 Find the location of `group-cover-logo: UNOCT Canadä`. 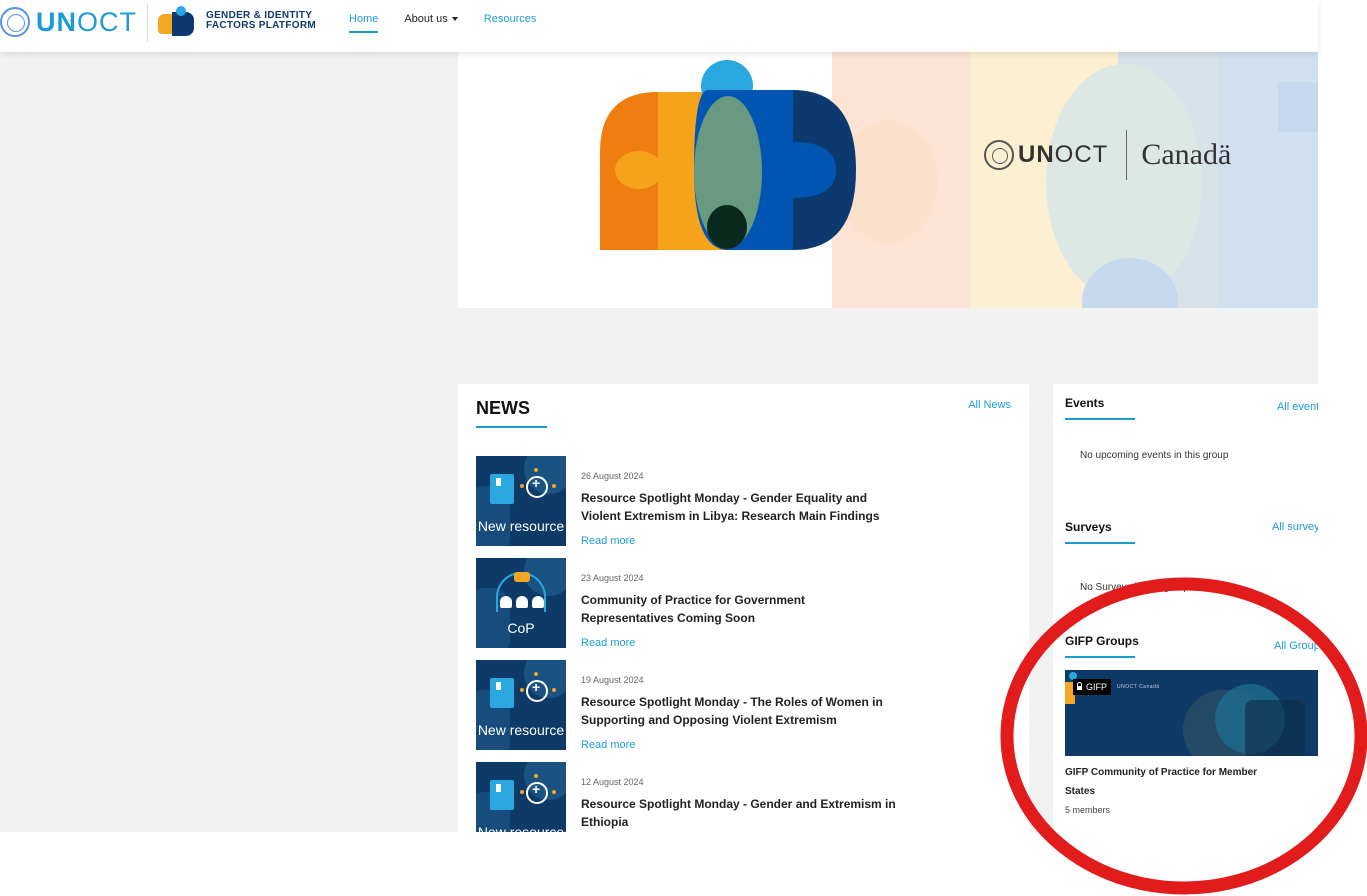

group-cover-logo: UNOCT Canadä is located at coordinates (1138, 687).